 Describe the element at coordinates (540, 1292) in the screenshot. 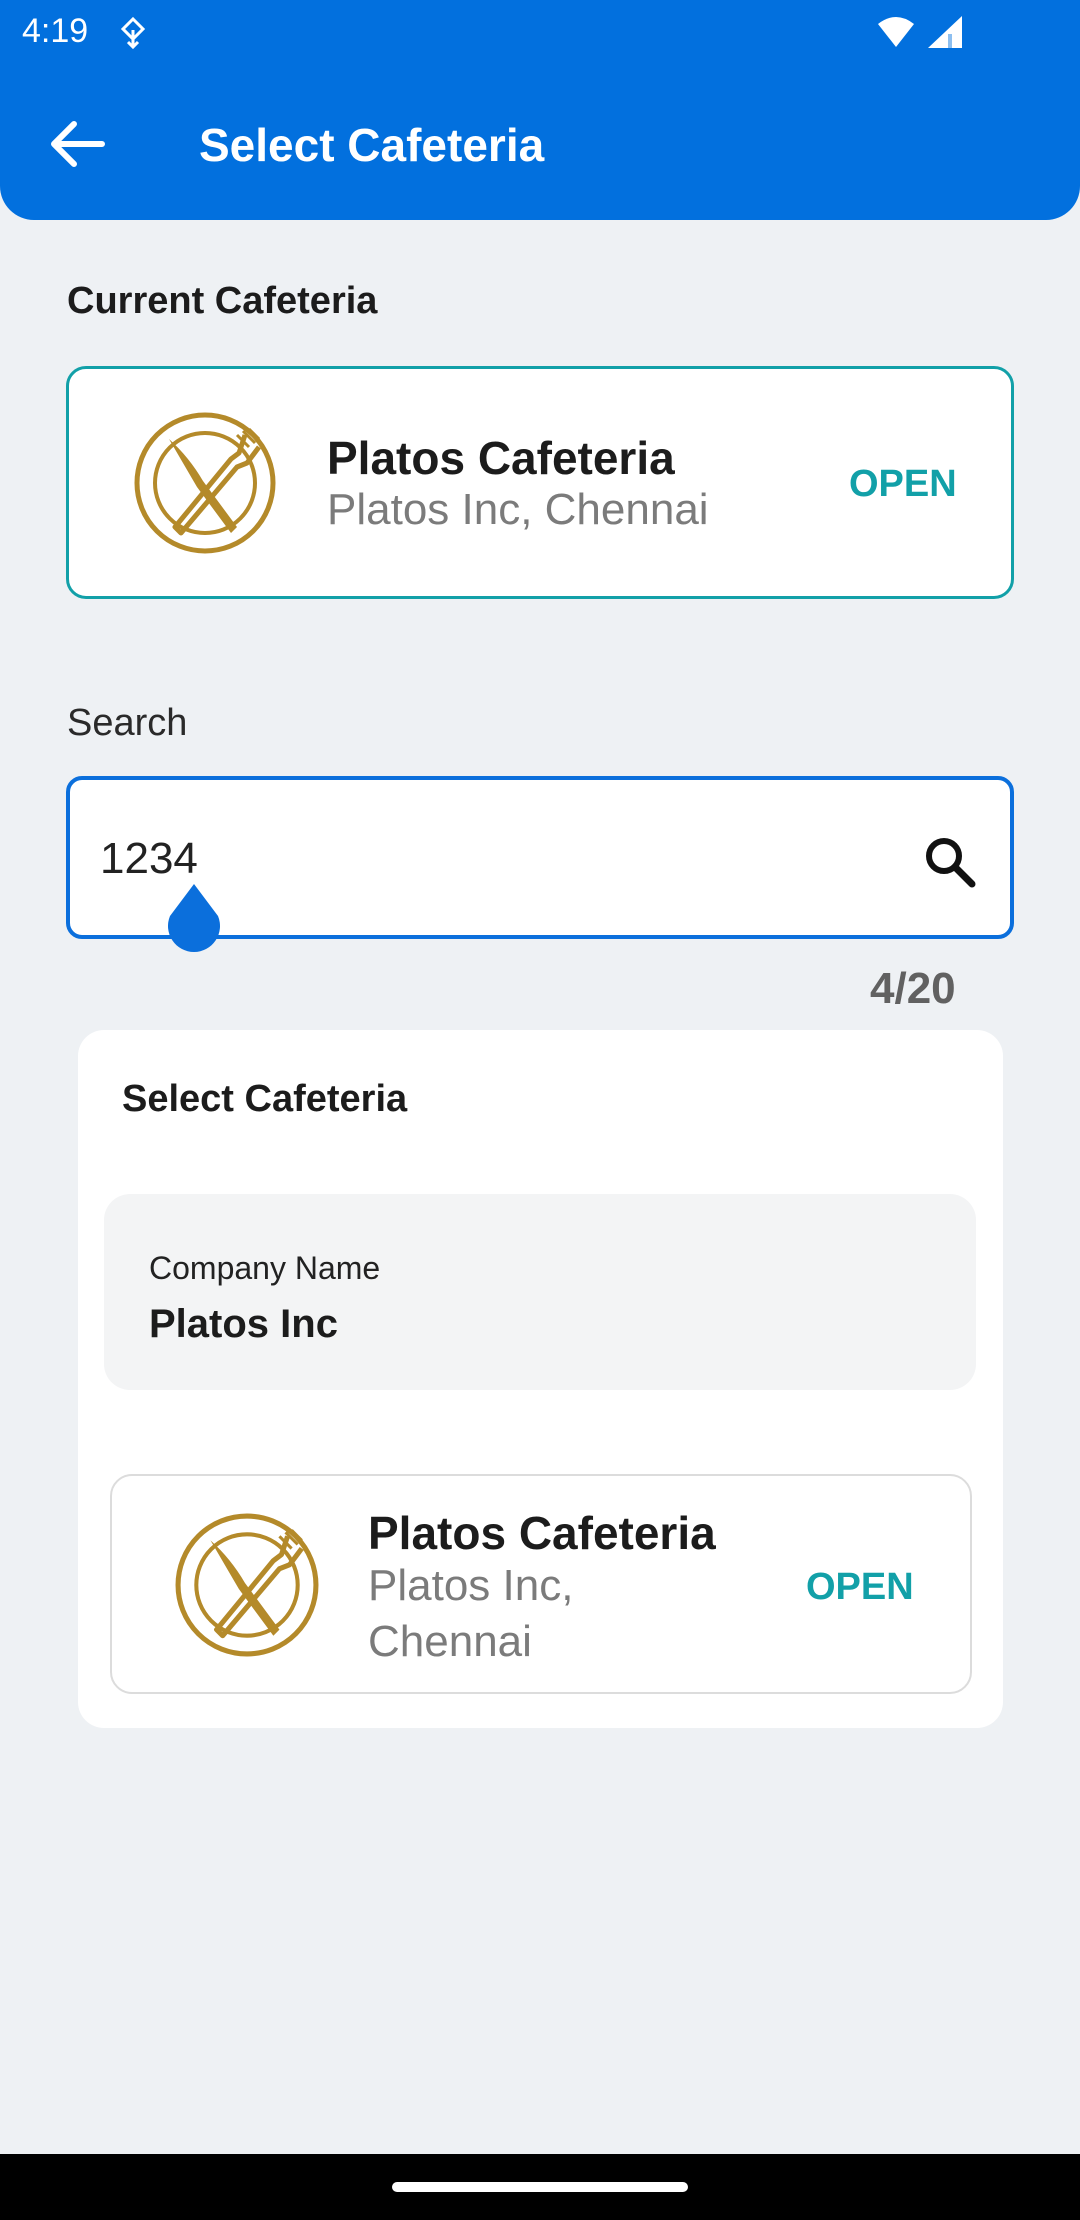

I see `company-name-field: Company Name Platos Inc` at that location.